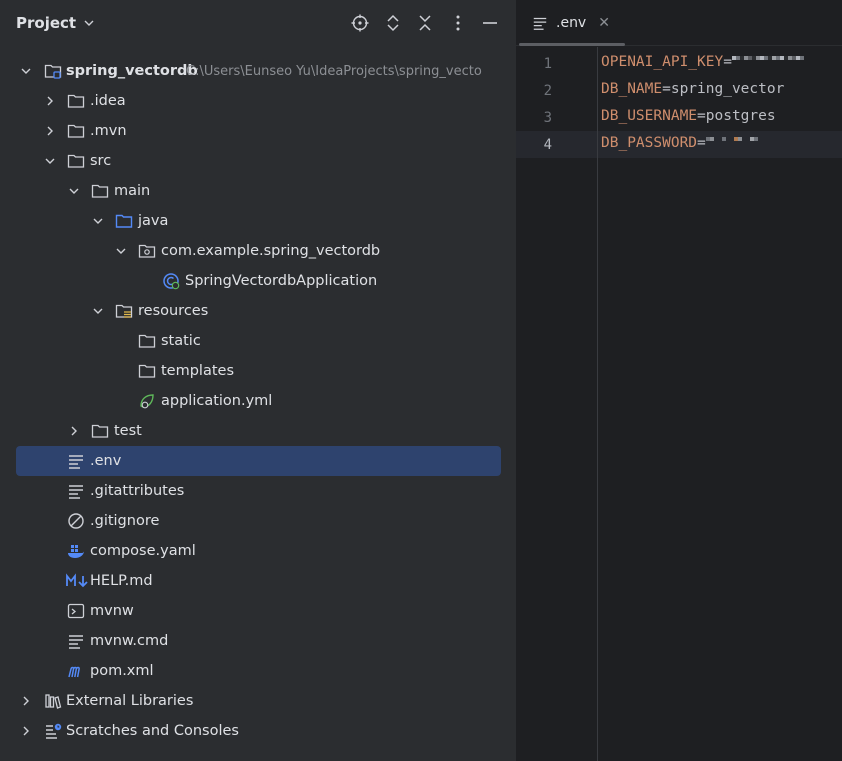 The height and width of the screenshot is (761, 842). I want to click on tree-item-static: static, so click(258, 341).